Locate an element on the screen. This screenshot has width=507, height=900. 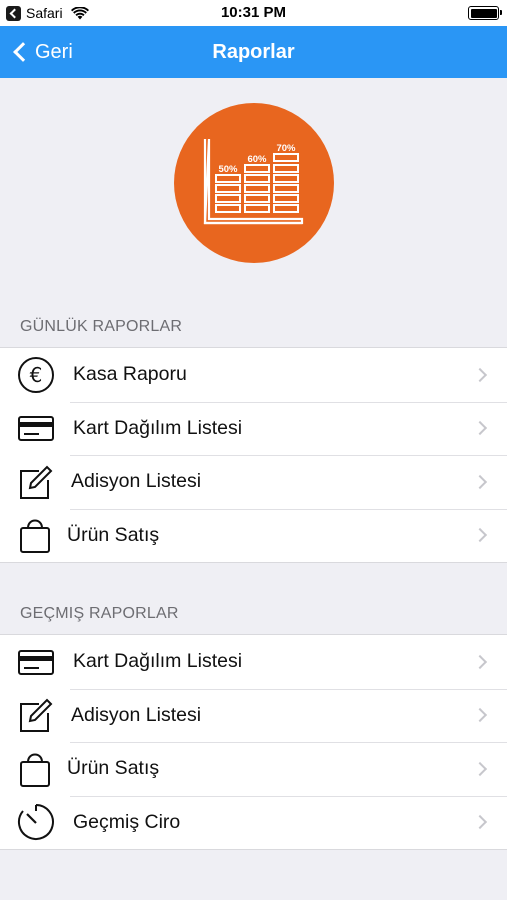
list-item-urun-satis-past: Ürün Satış is located at coordinates (253, 769).